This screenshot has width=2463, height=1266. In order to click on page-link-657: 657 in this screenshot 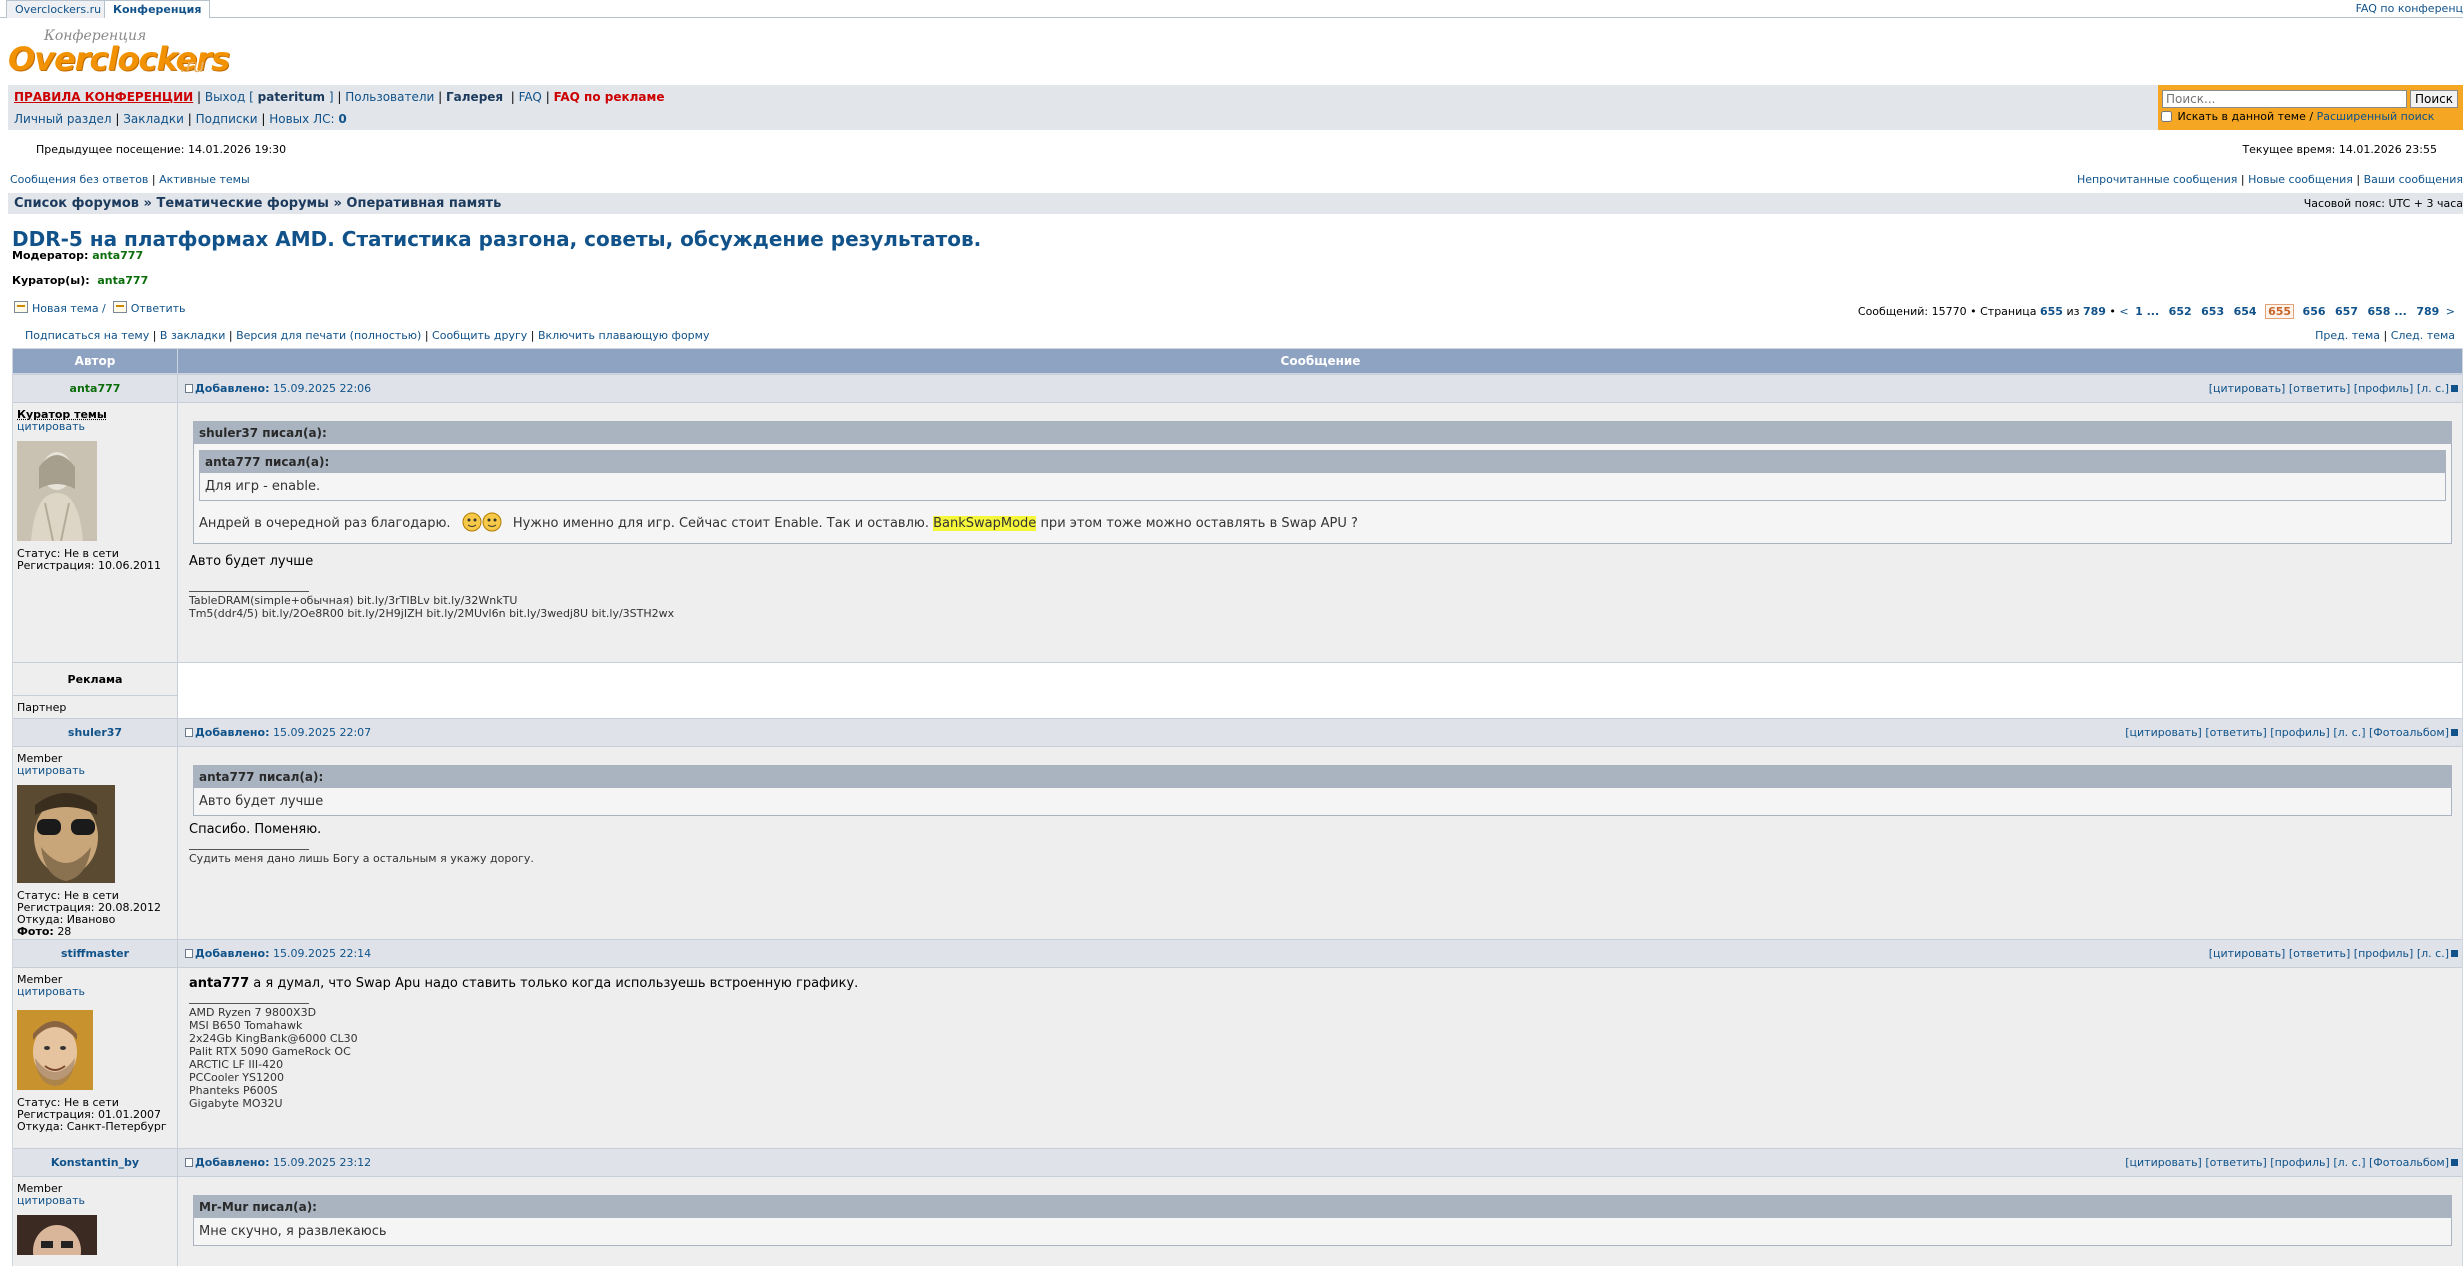, I will do `click(2346, 311)`.